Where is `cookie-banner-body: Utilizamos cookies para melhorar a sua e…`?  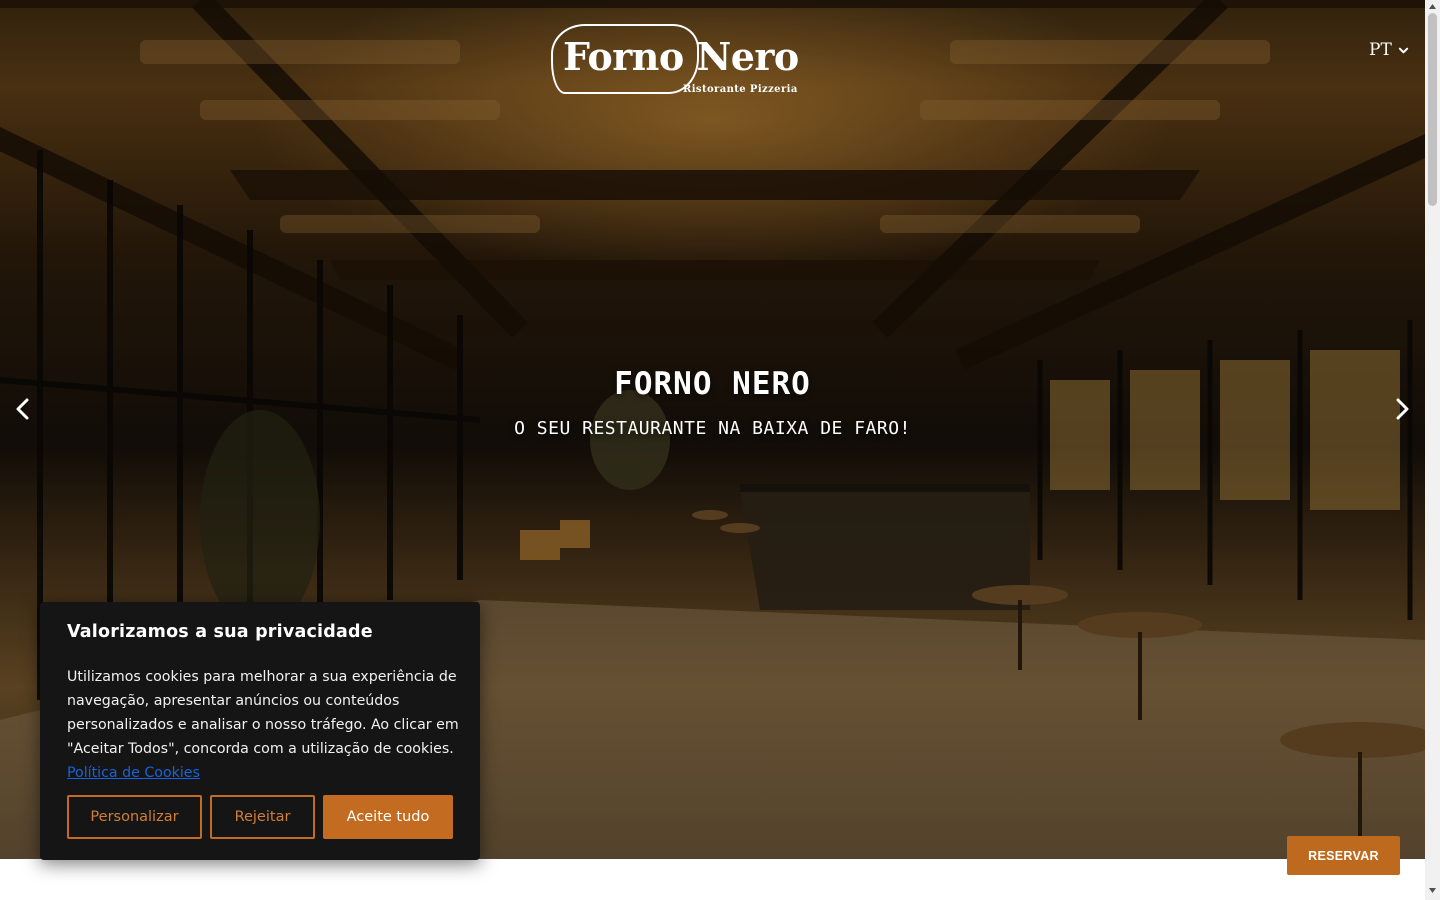 cookie-banner-body: Utilizamos cookies para melhorar a sua e… is located at coordinates (263, 713).